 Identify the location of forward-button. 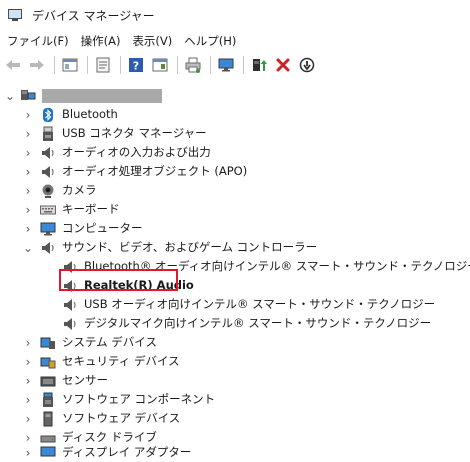
(37, 65).